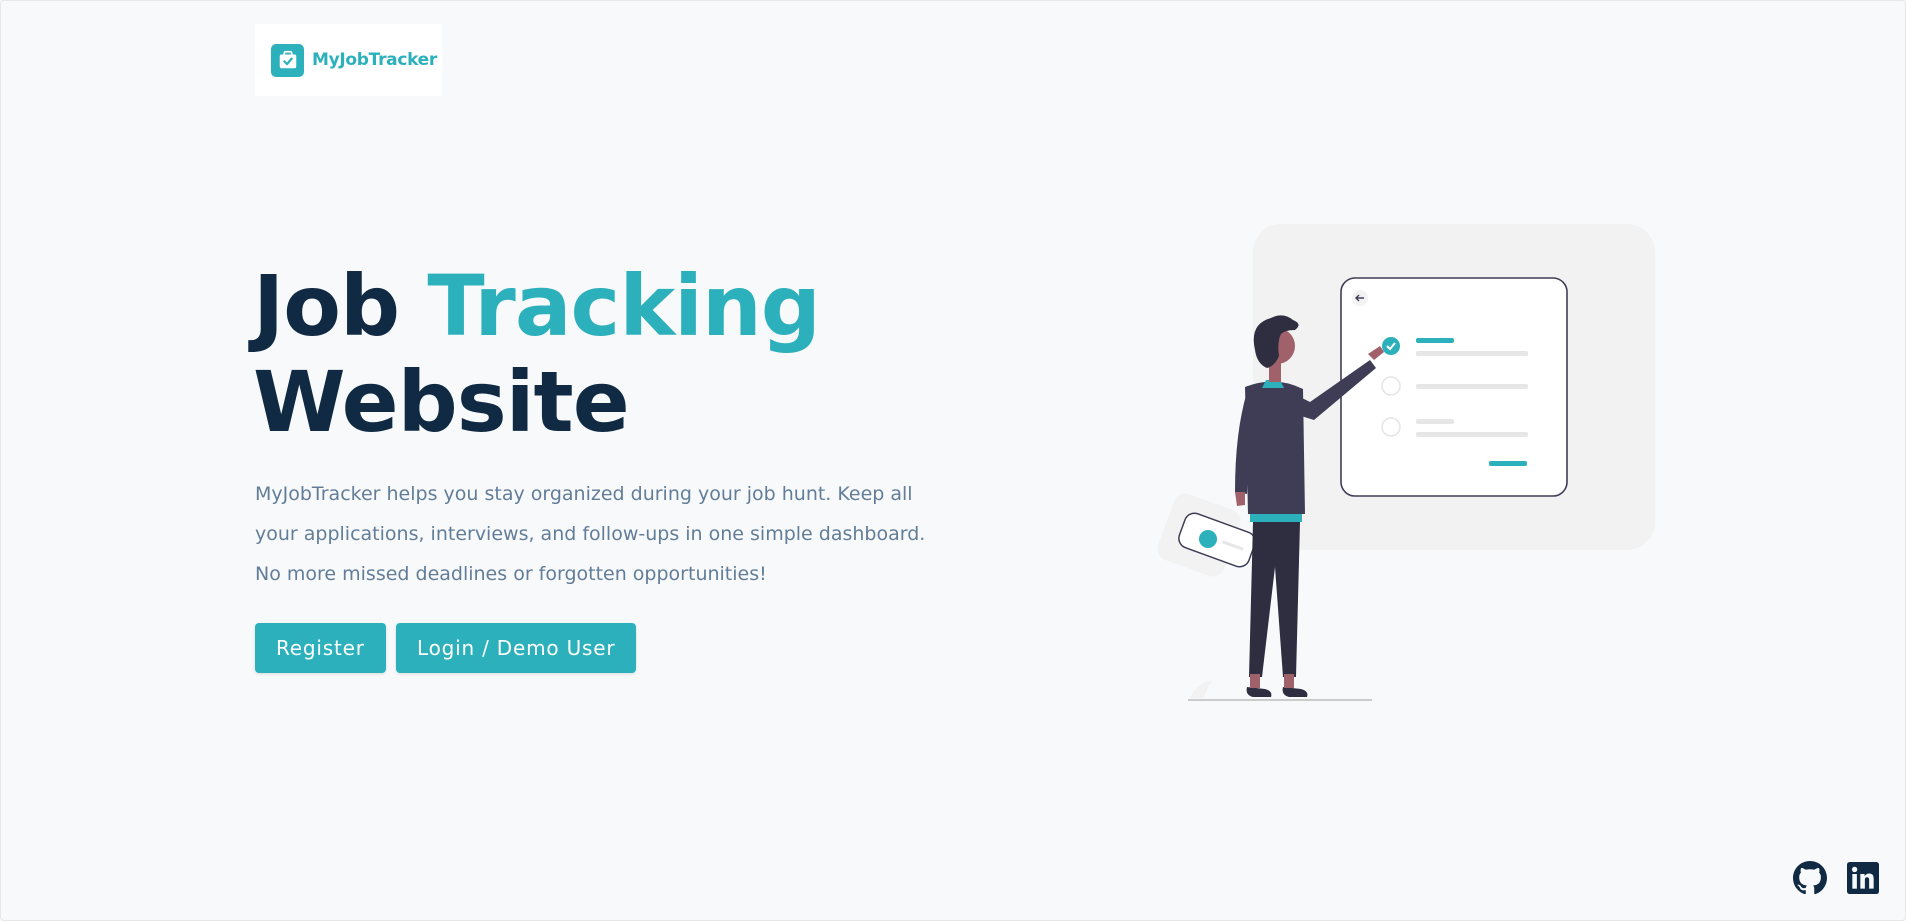  What do you see at coordinates (624, 306) in the screenshot?
I see `title-word-tracking: Tracking` at bounding box center [624, 306].